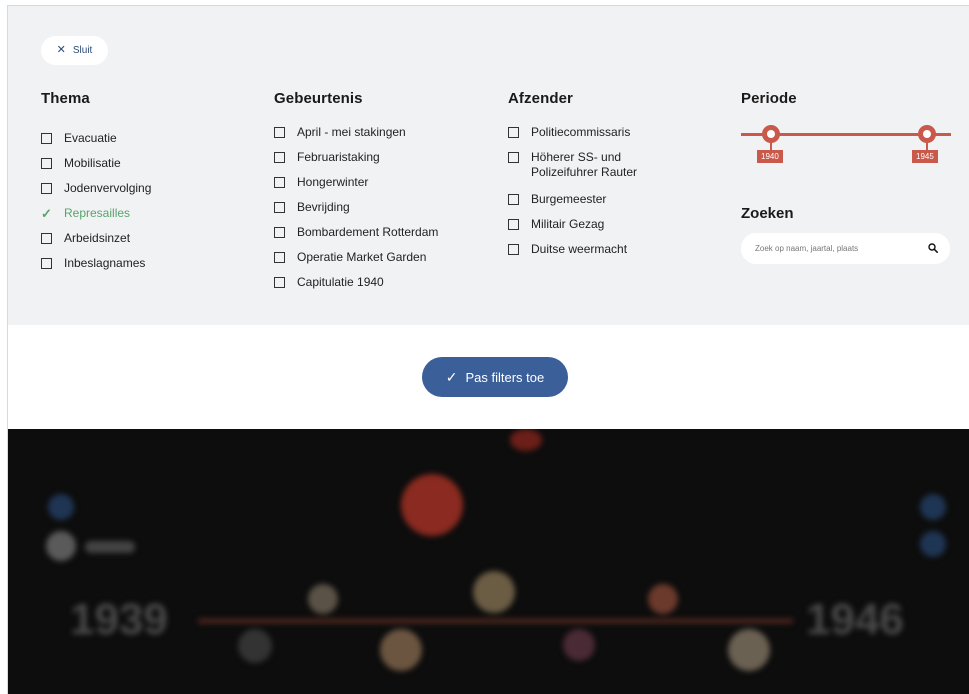  Describe the element at coordinates (855, 619) in the screenshot. I see `timeline-end-year: 1946` at that location.